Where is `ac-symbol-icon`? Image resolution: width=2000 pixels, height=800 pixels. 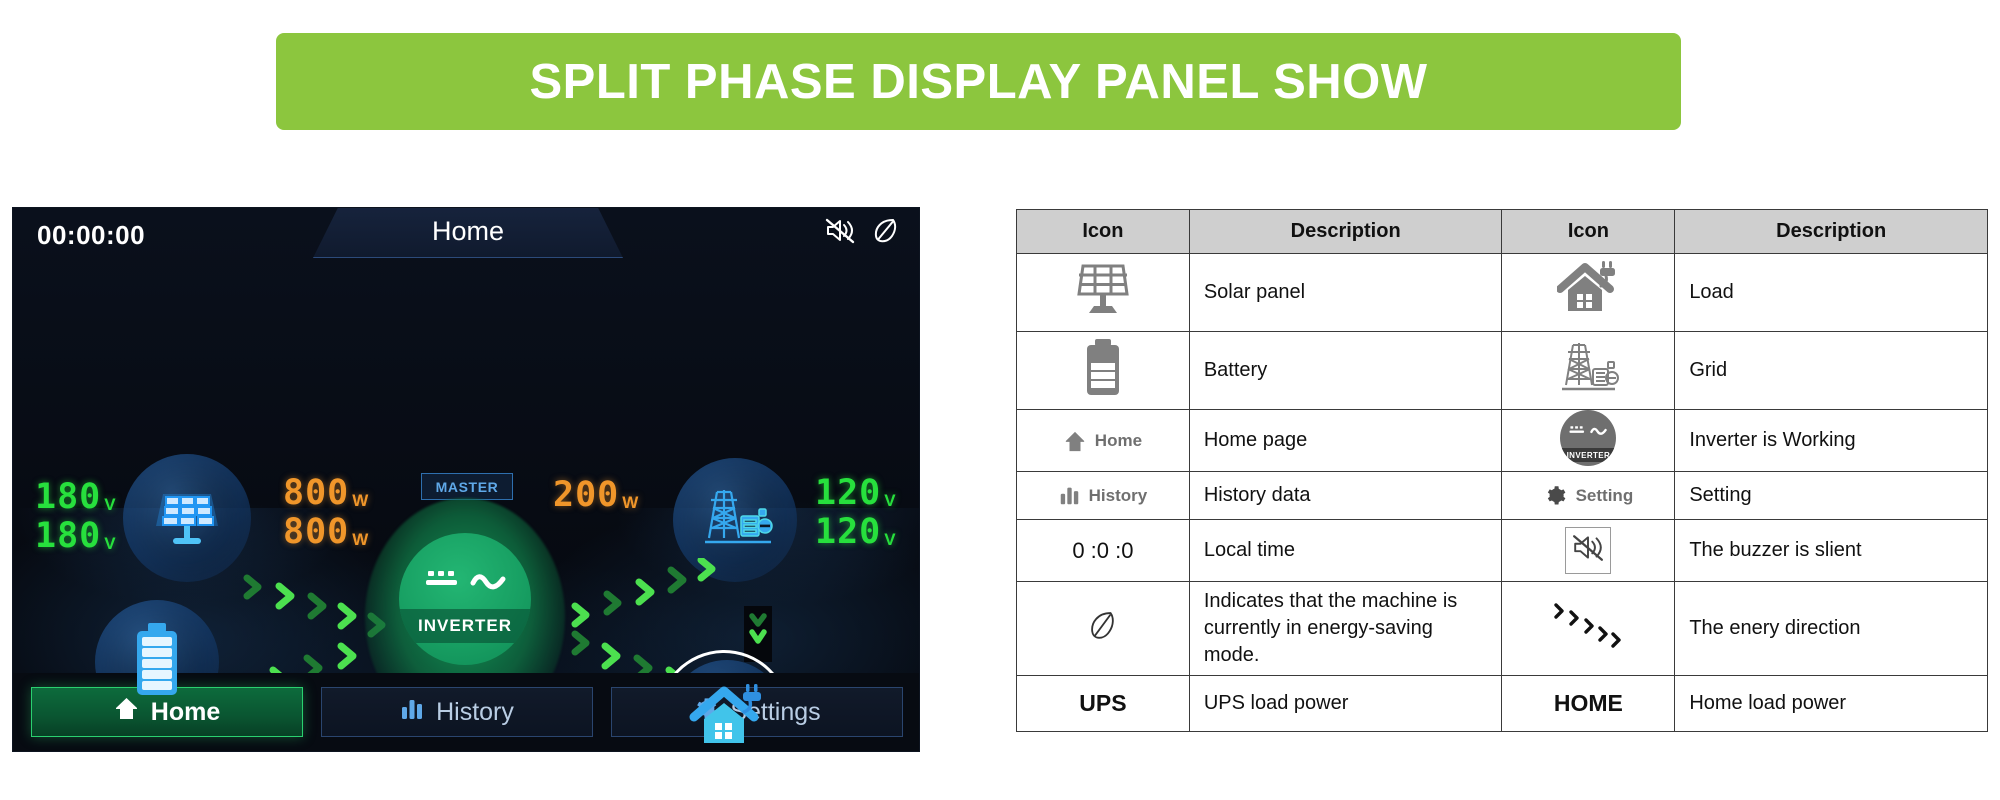 ac-symbol-icon is located at coordinates (487, 582).